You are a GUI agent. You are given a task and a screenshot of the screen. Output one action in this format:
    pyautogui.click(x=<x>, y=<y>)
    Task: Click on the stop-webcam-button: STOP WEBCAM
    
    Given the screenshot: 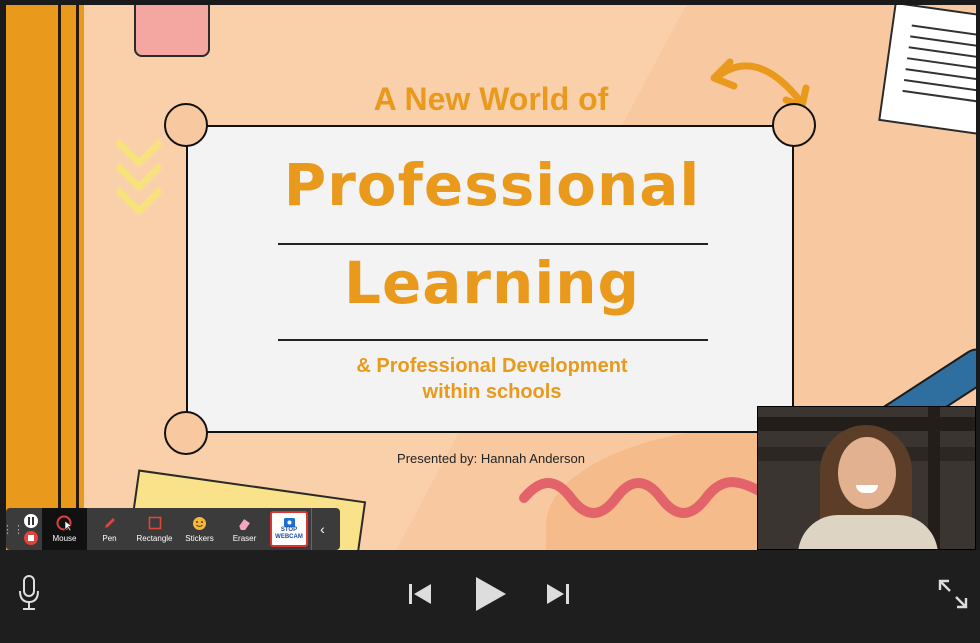 What is the action you would take?
    pyautogui.click(x=289, y=529)
    